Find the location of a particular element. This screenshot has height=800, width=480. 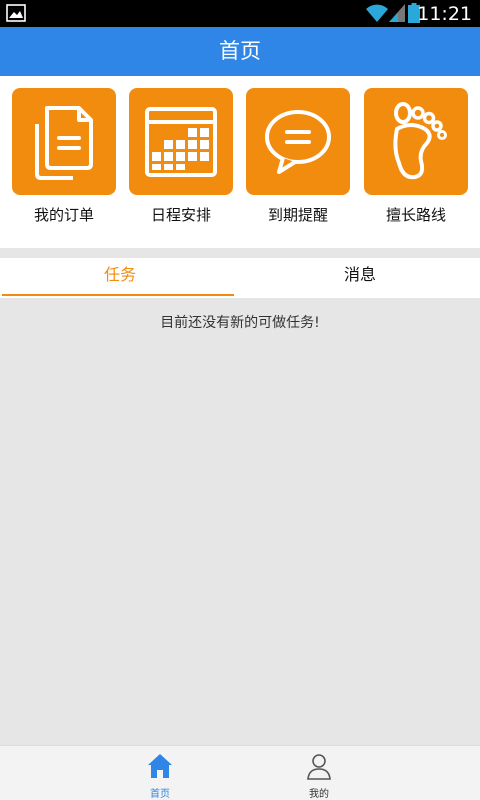

tab-label: 任务 is located at coordinates (119, 274).